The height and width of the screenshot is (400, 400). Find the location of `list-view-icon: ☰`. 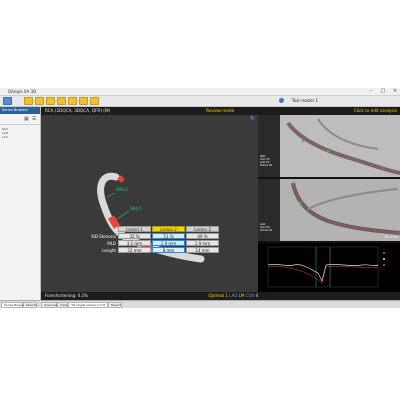

list-view-icon: ☰ is located at coordinates (34, 119).